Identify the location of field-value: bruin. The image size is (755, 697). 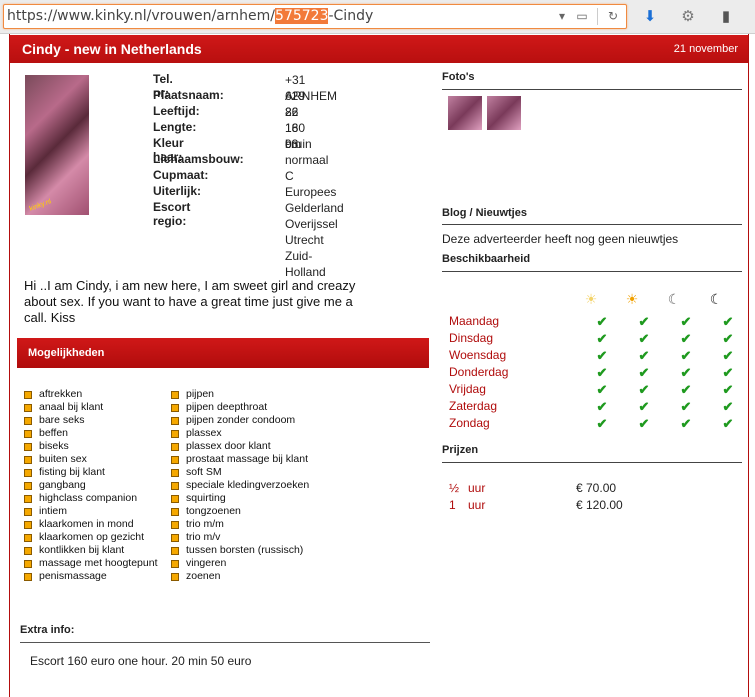
(298, 144).